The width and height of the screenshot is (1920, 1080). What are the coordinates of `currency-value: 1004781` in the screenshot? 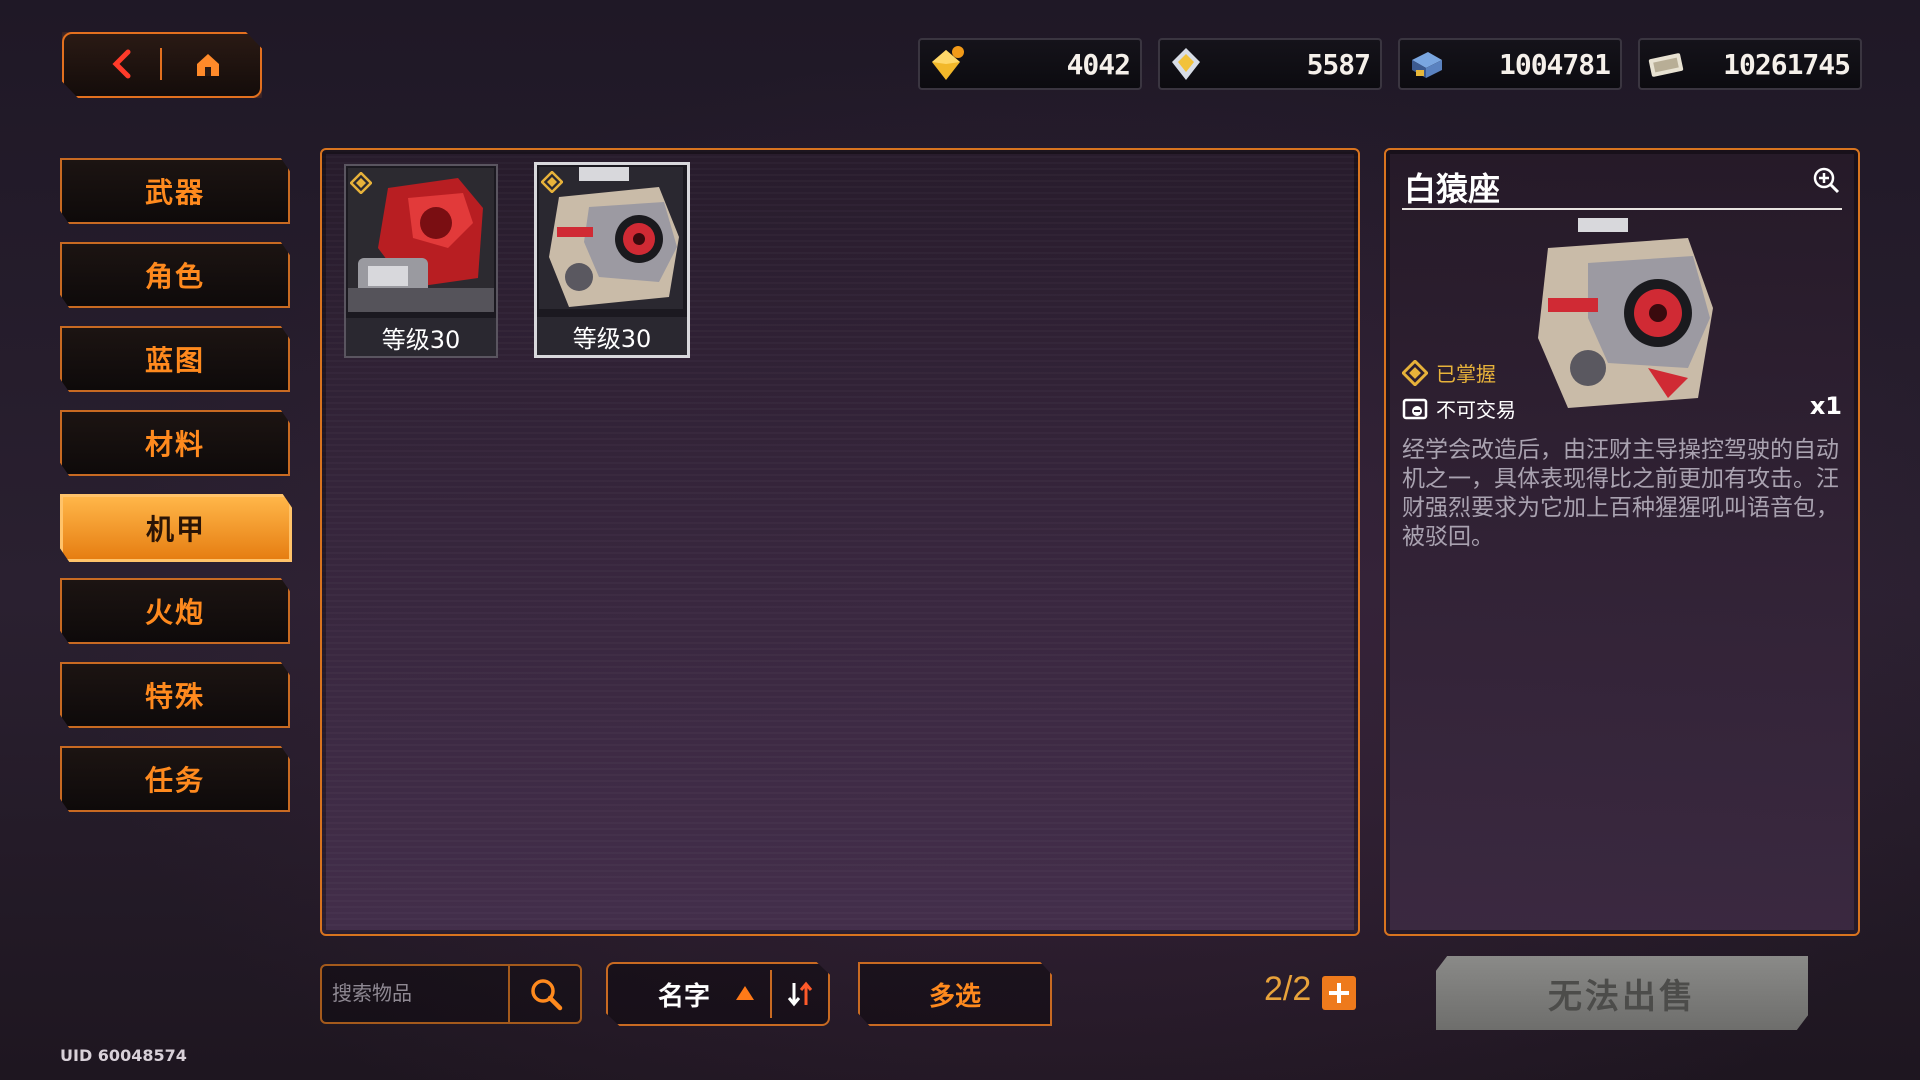 It's located at (1554, 64).